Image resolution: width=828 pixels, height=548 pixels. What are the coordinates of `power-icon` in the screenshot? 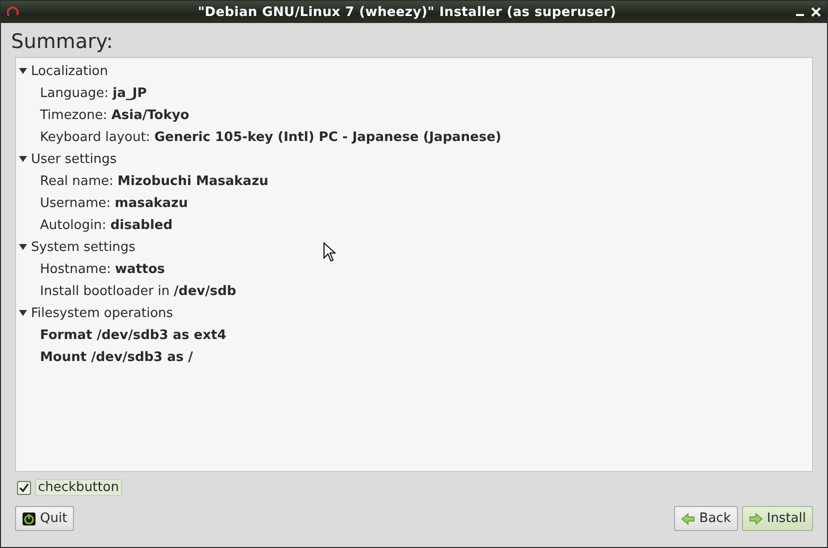 It's located at (29, 519).